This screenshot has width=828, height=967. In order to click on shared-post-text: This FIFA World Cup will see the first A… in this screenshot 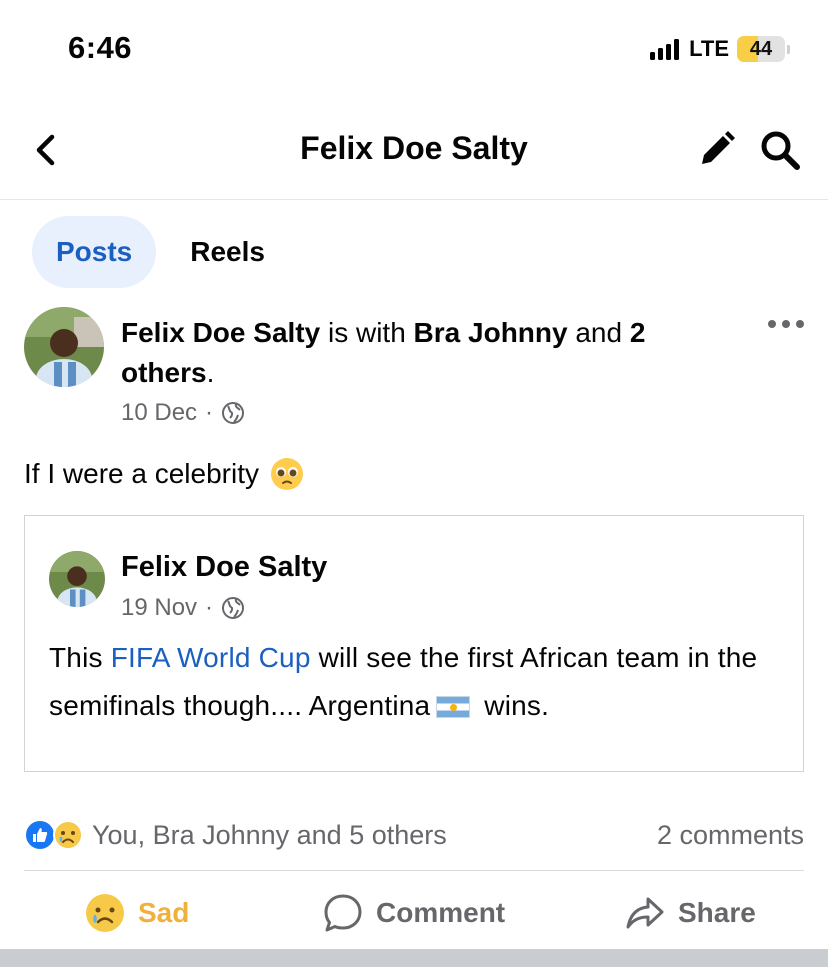, I will do `click(403, 681)`.